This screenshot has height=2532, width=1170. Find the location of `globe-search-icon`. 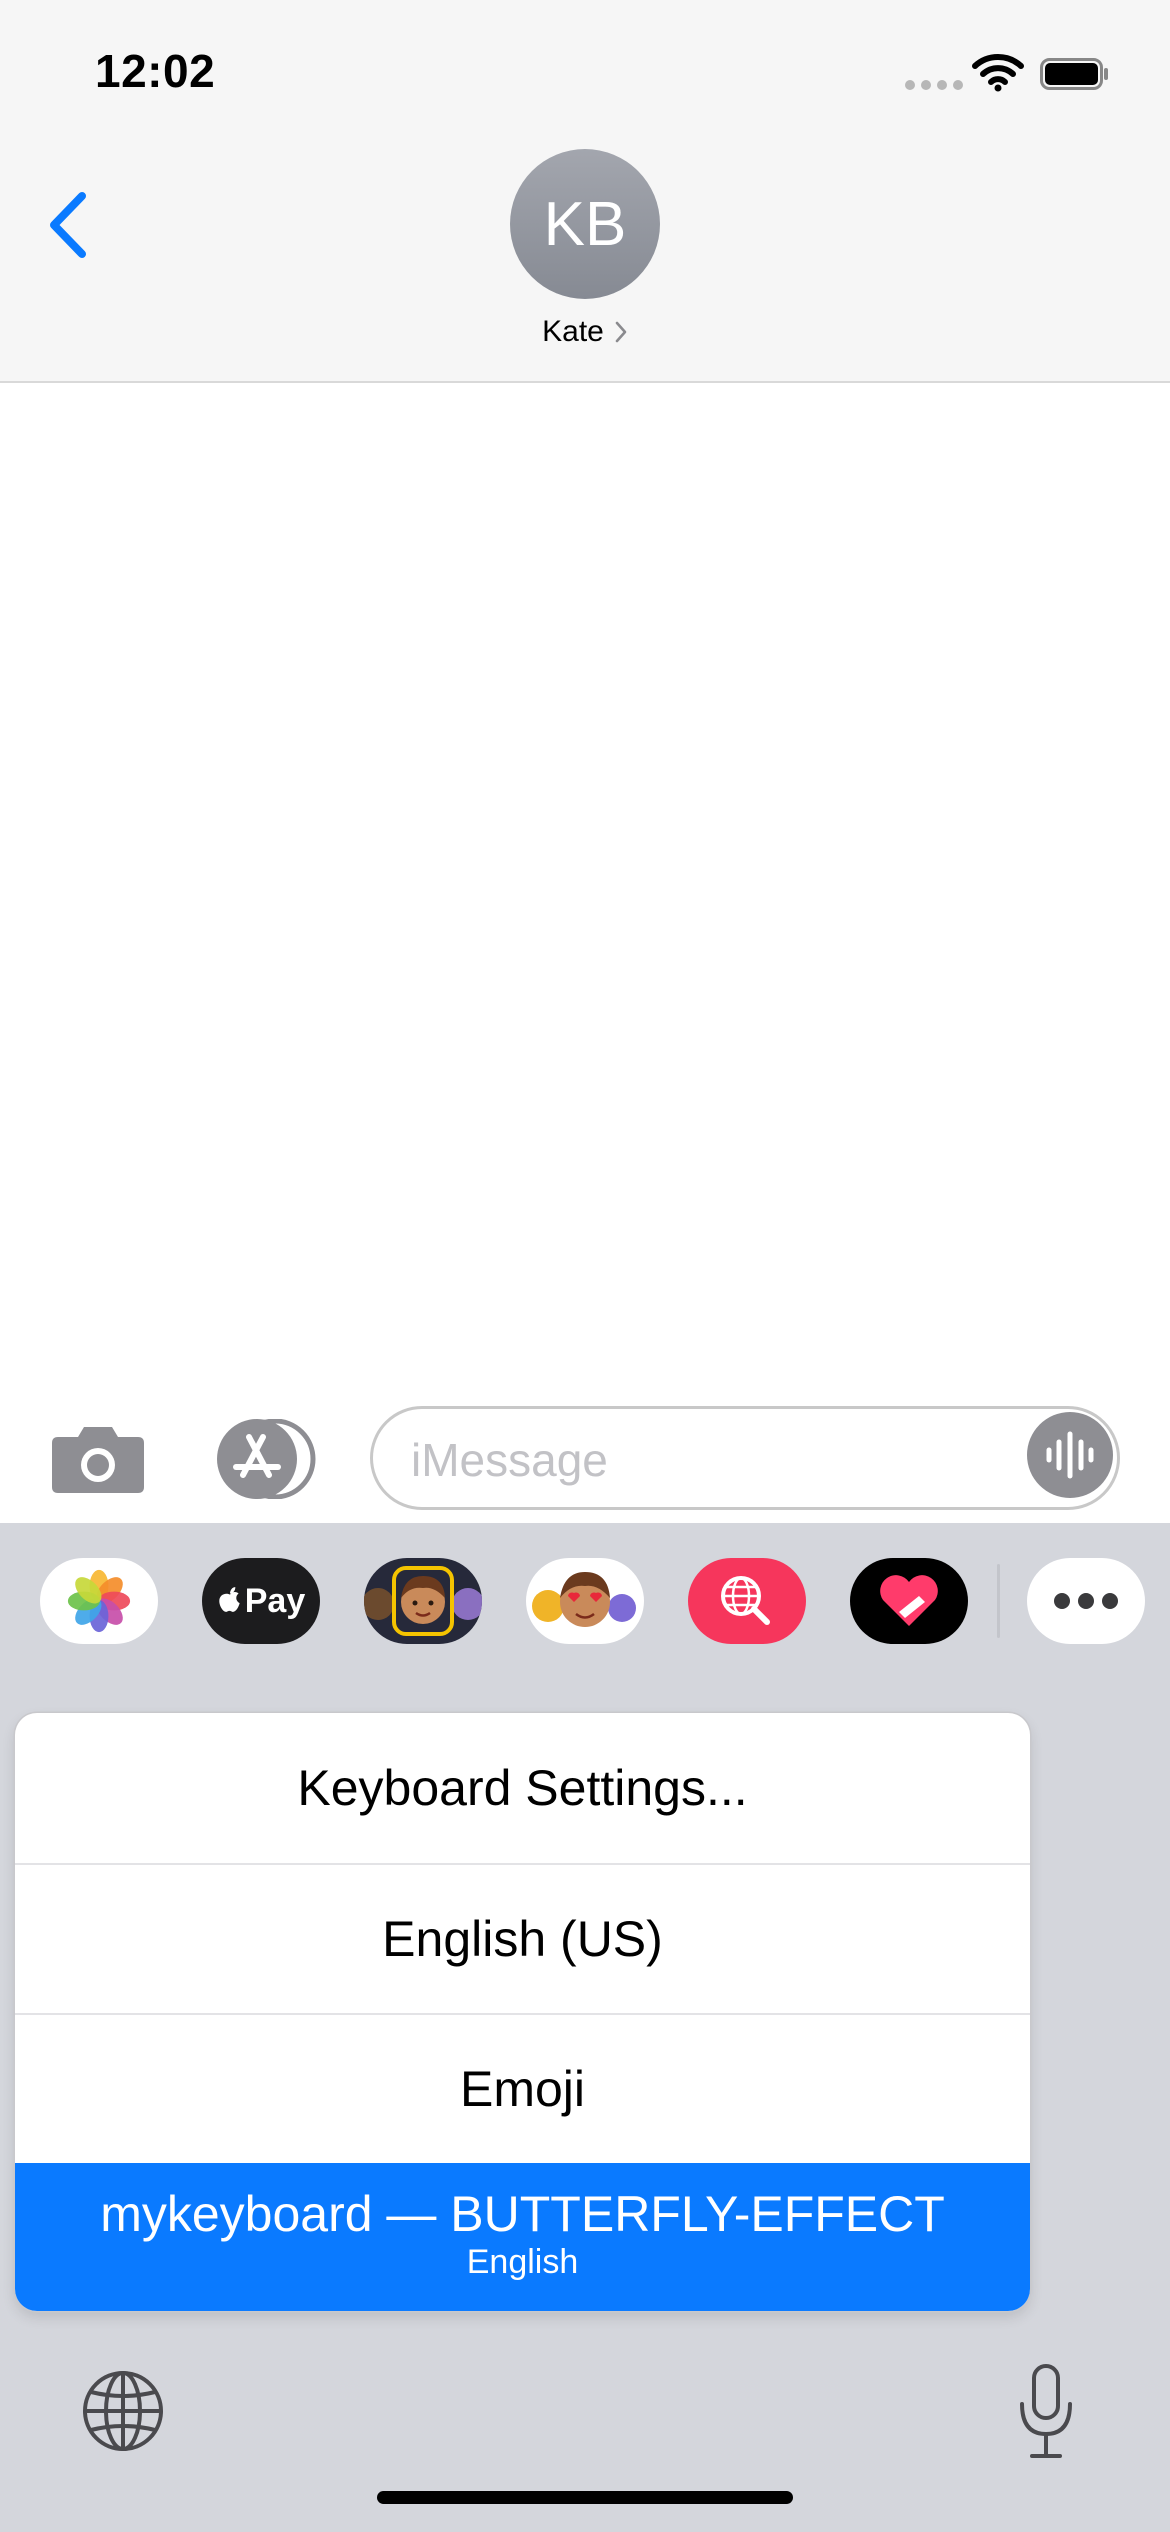

globe-search-icon is located at coordinates (745, 1600).